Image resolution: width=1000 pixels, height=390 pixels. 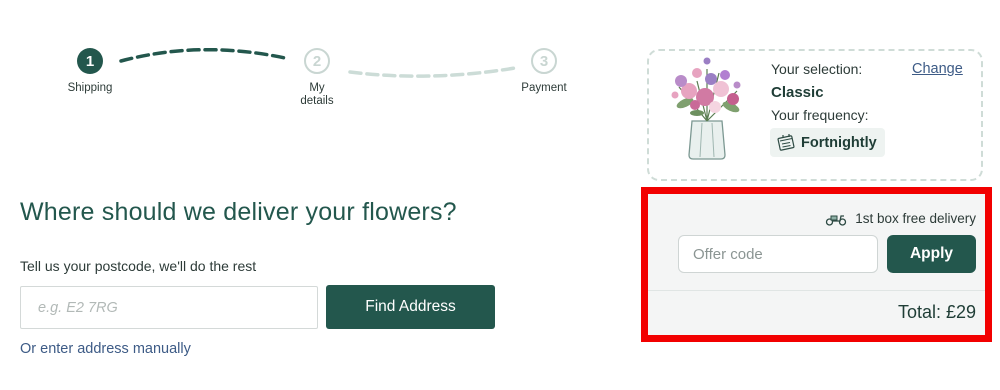 What do you see at coordinates (797, 92) in the screenshot?
I see `selection-value: Classic` at bounding box center [797, 92].